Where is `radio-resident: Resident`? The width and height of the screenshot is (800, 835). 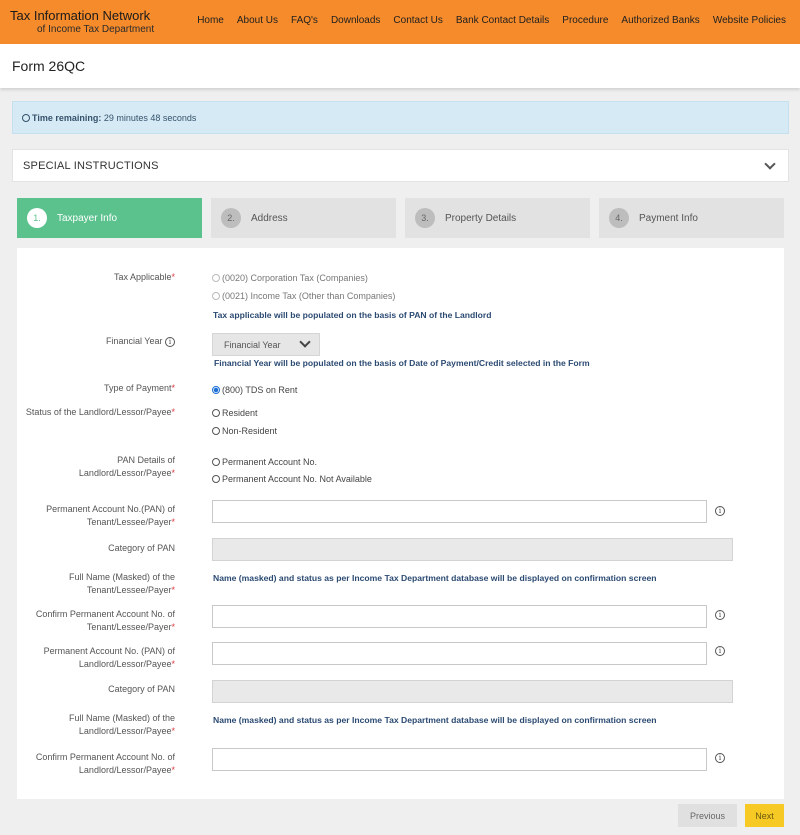
radio-resident: Resident is located at coordinates (235, 413).